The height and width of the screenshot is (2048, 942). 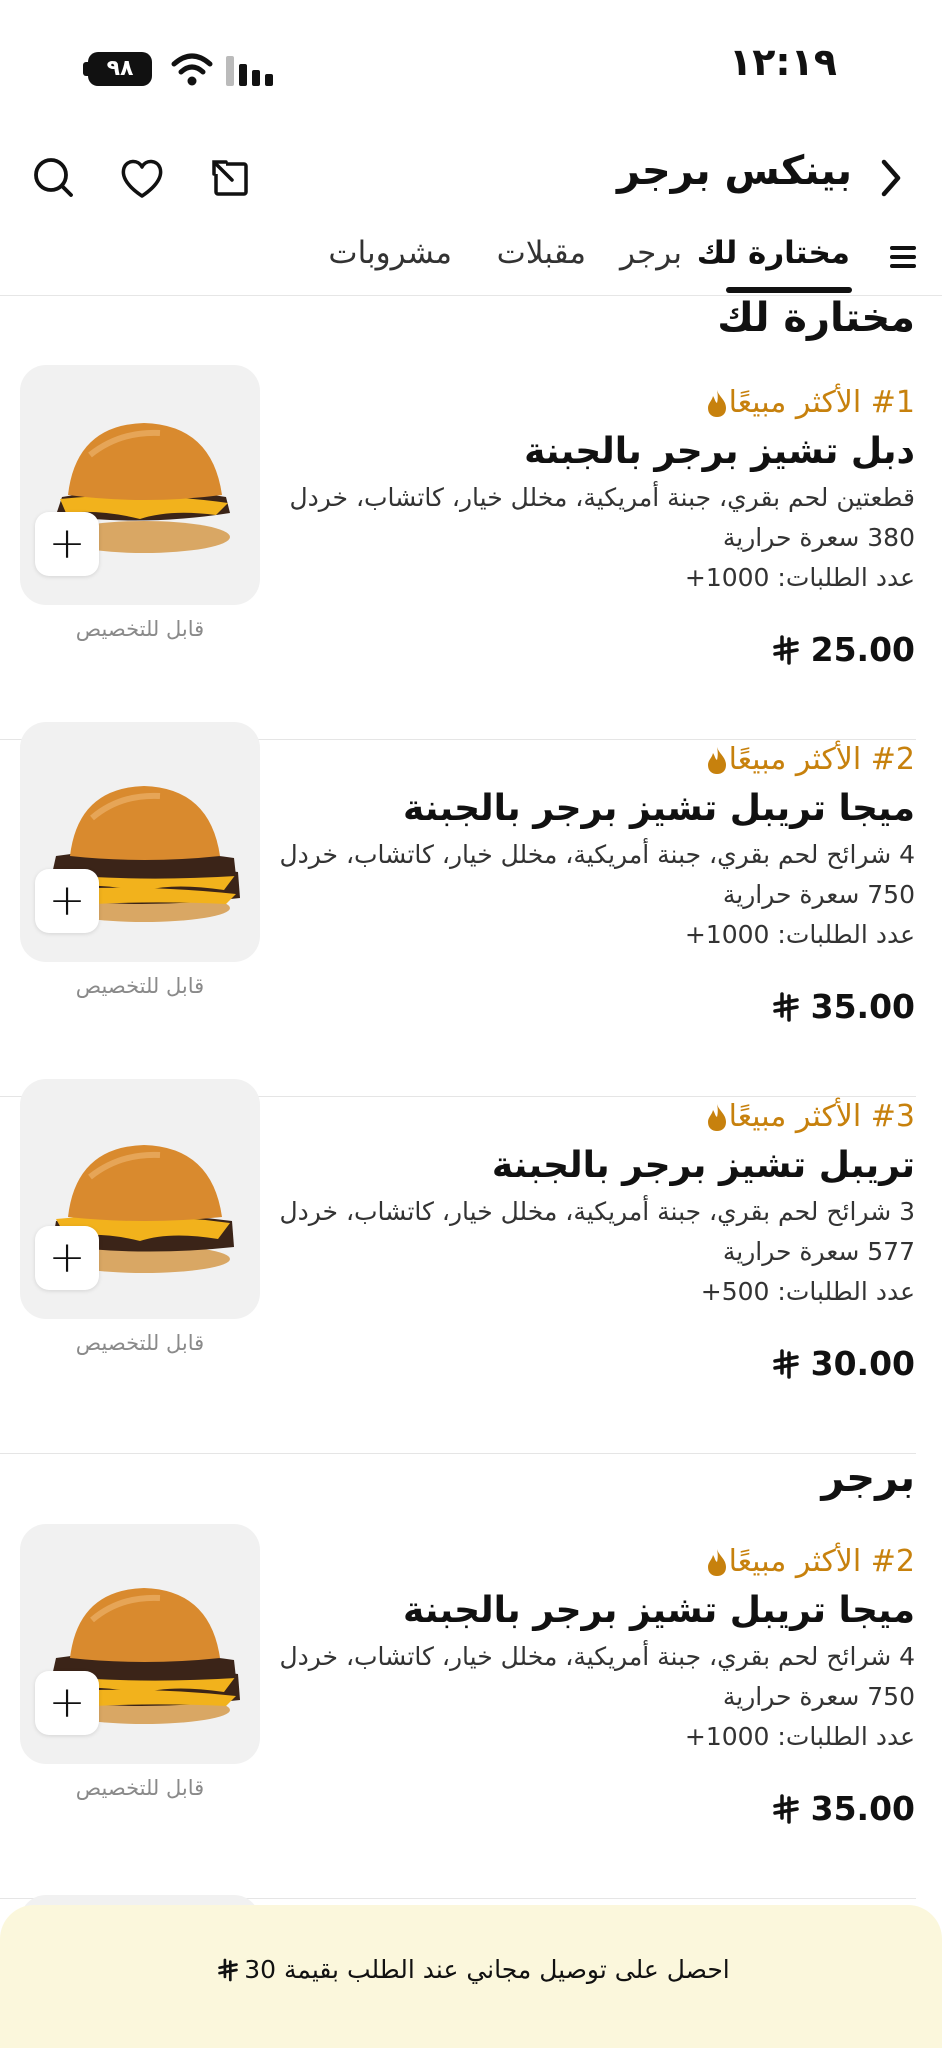 I want to click on tab-featured: مختارة لك, so click(x=773, y=253).